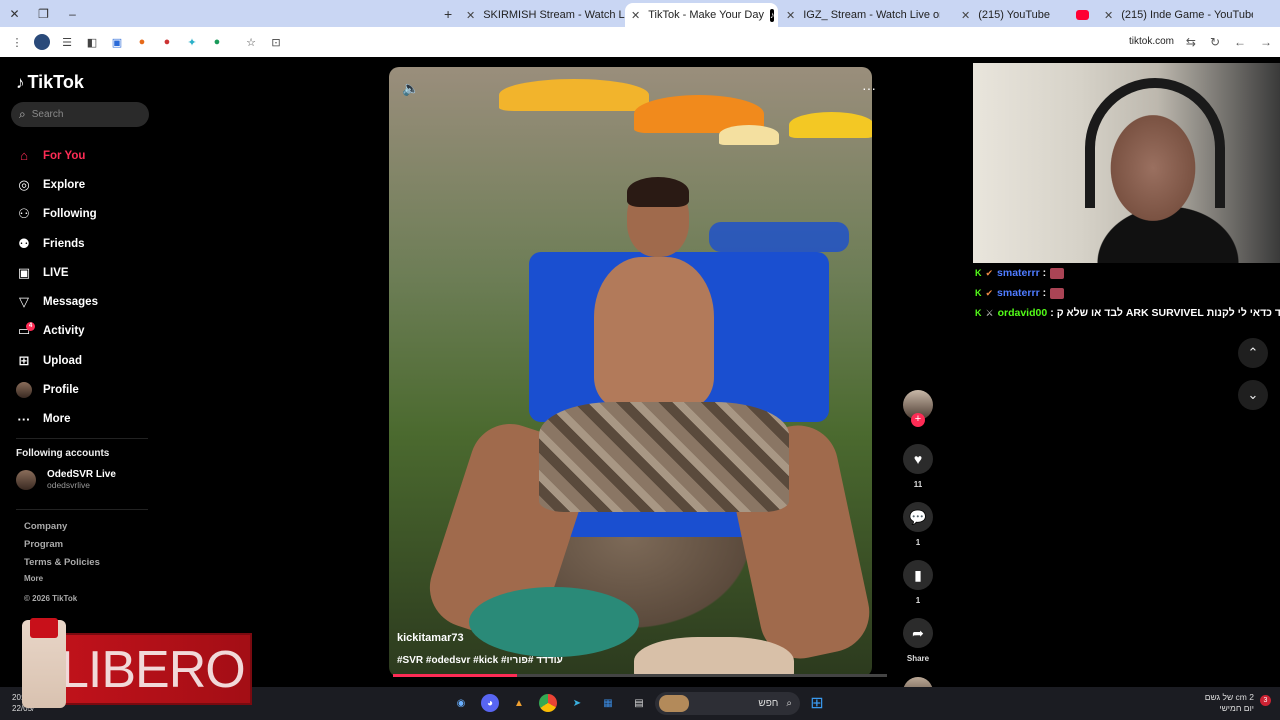 This screenshot has height=720, width=1280. I want to click on chat-message: K ✔ smaterrr :, so click(1127, 273).